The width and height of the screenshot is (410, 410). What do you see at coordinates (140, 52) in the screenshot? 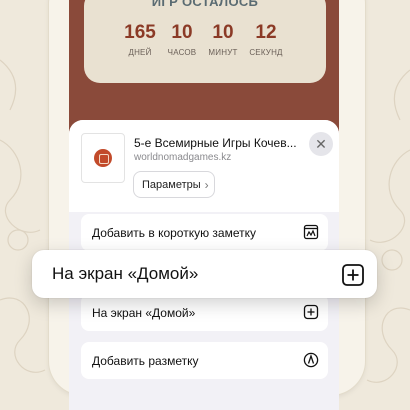
I see `days-label: ДНЕЙ` at bounding box center [140, 52].